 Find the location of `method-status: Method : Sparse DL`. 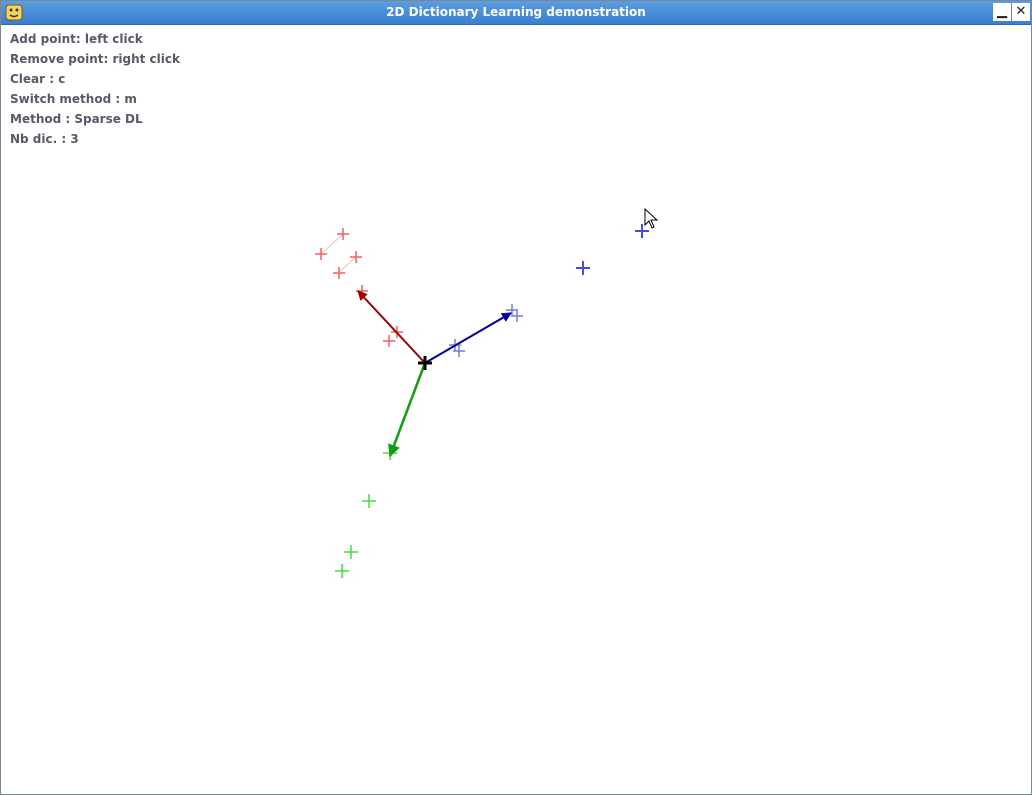

method-status: Method : Sparse DL is located at coordinates (76, 119).